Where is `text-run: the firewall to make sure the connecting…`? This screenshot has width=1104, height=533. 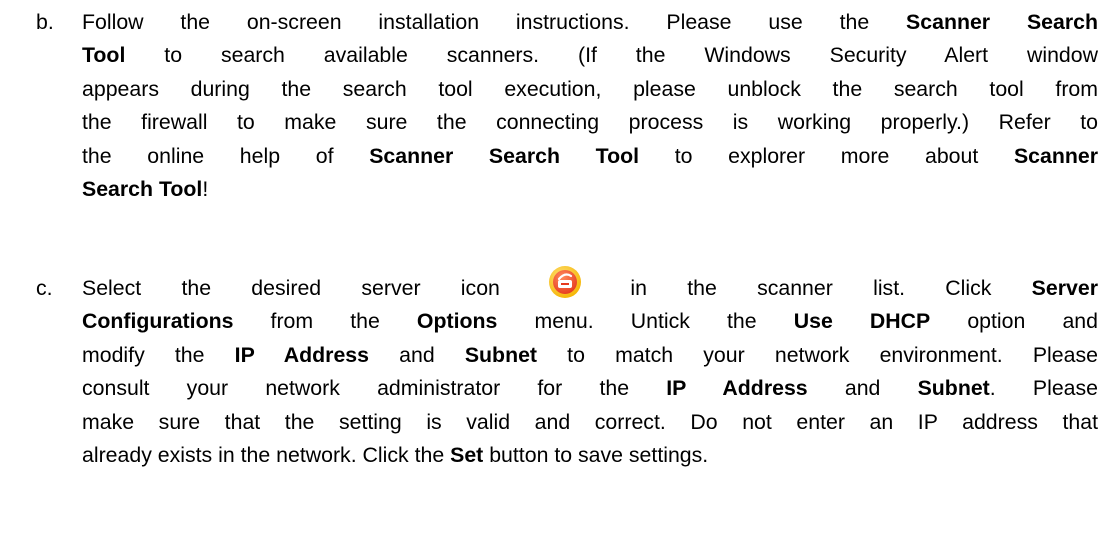 text-run: the firewall to make sure the connecting… is located at coordinates (590, 122).